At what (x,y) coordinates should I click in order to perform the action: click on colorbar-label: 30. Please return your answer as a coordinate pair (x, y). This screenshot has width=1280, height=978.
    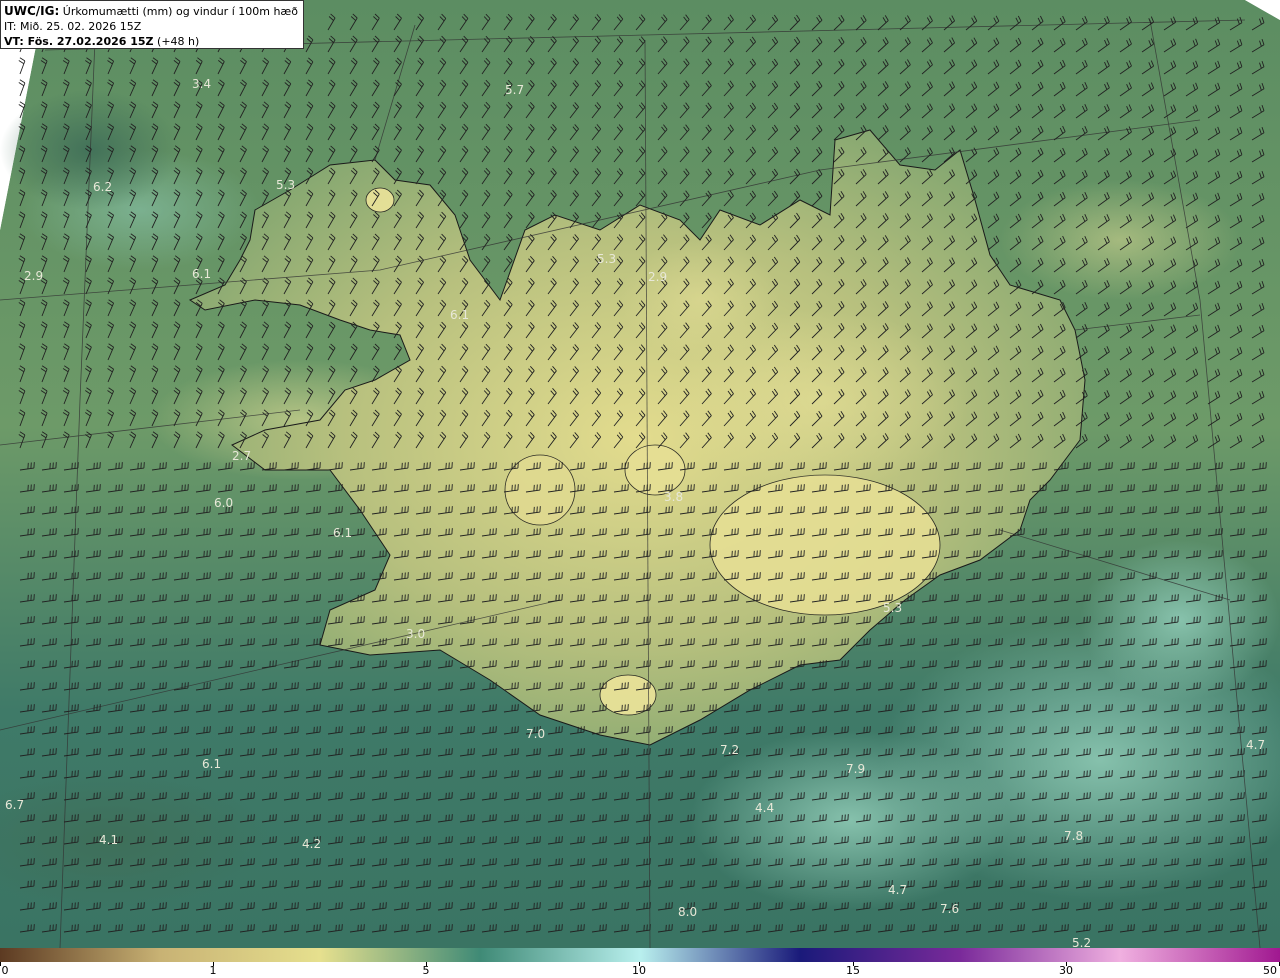
    Looking at the image, I should click on (1066, 970).